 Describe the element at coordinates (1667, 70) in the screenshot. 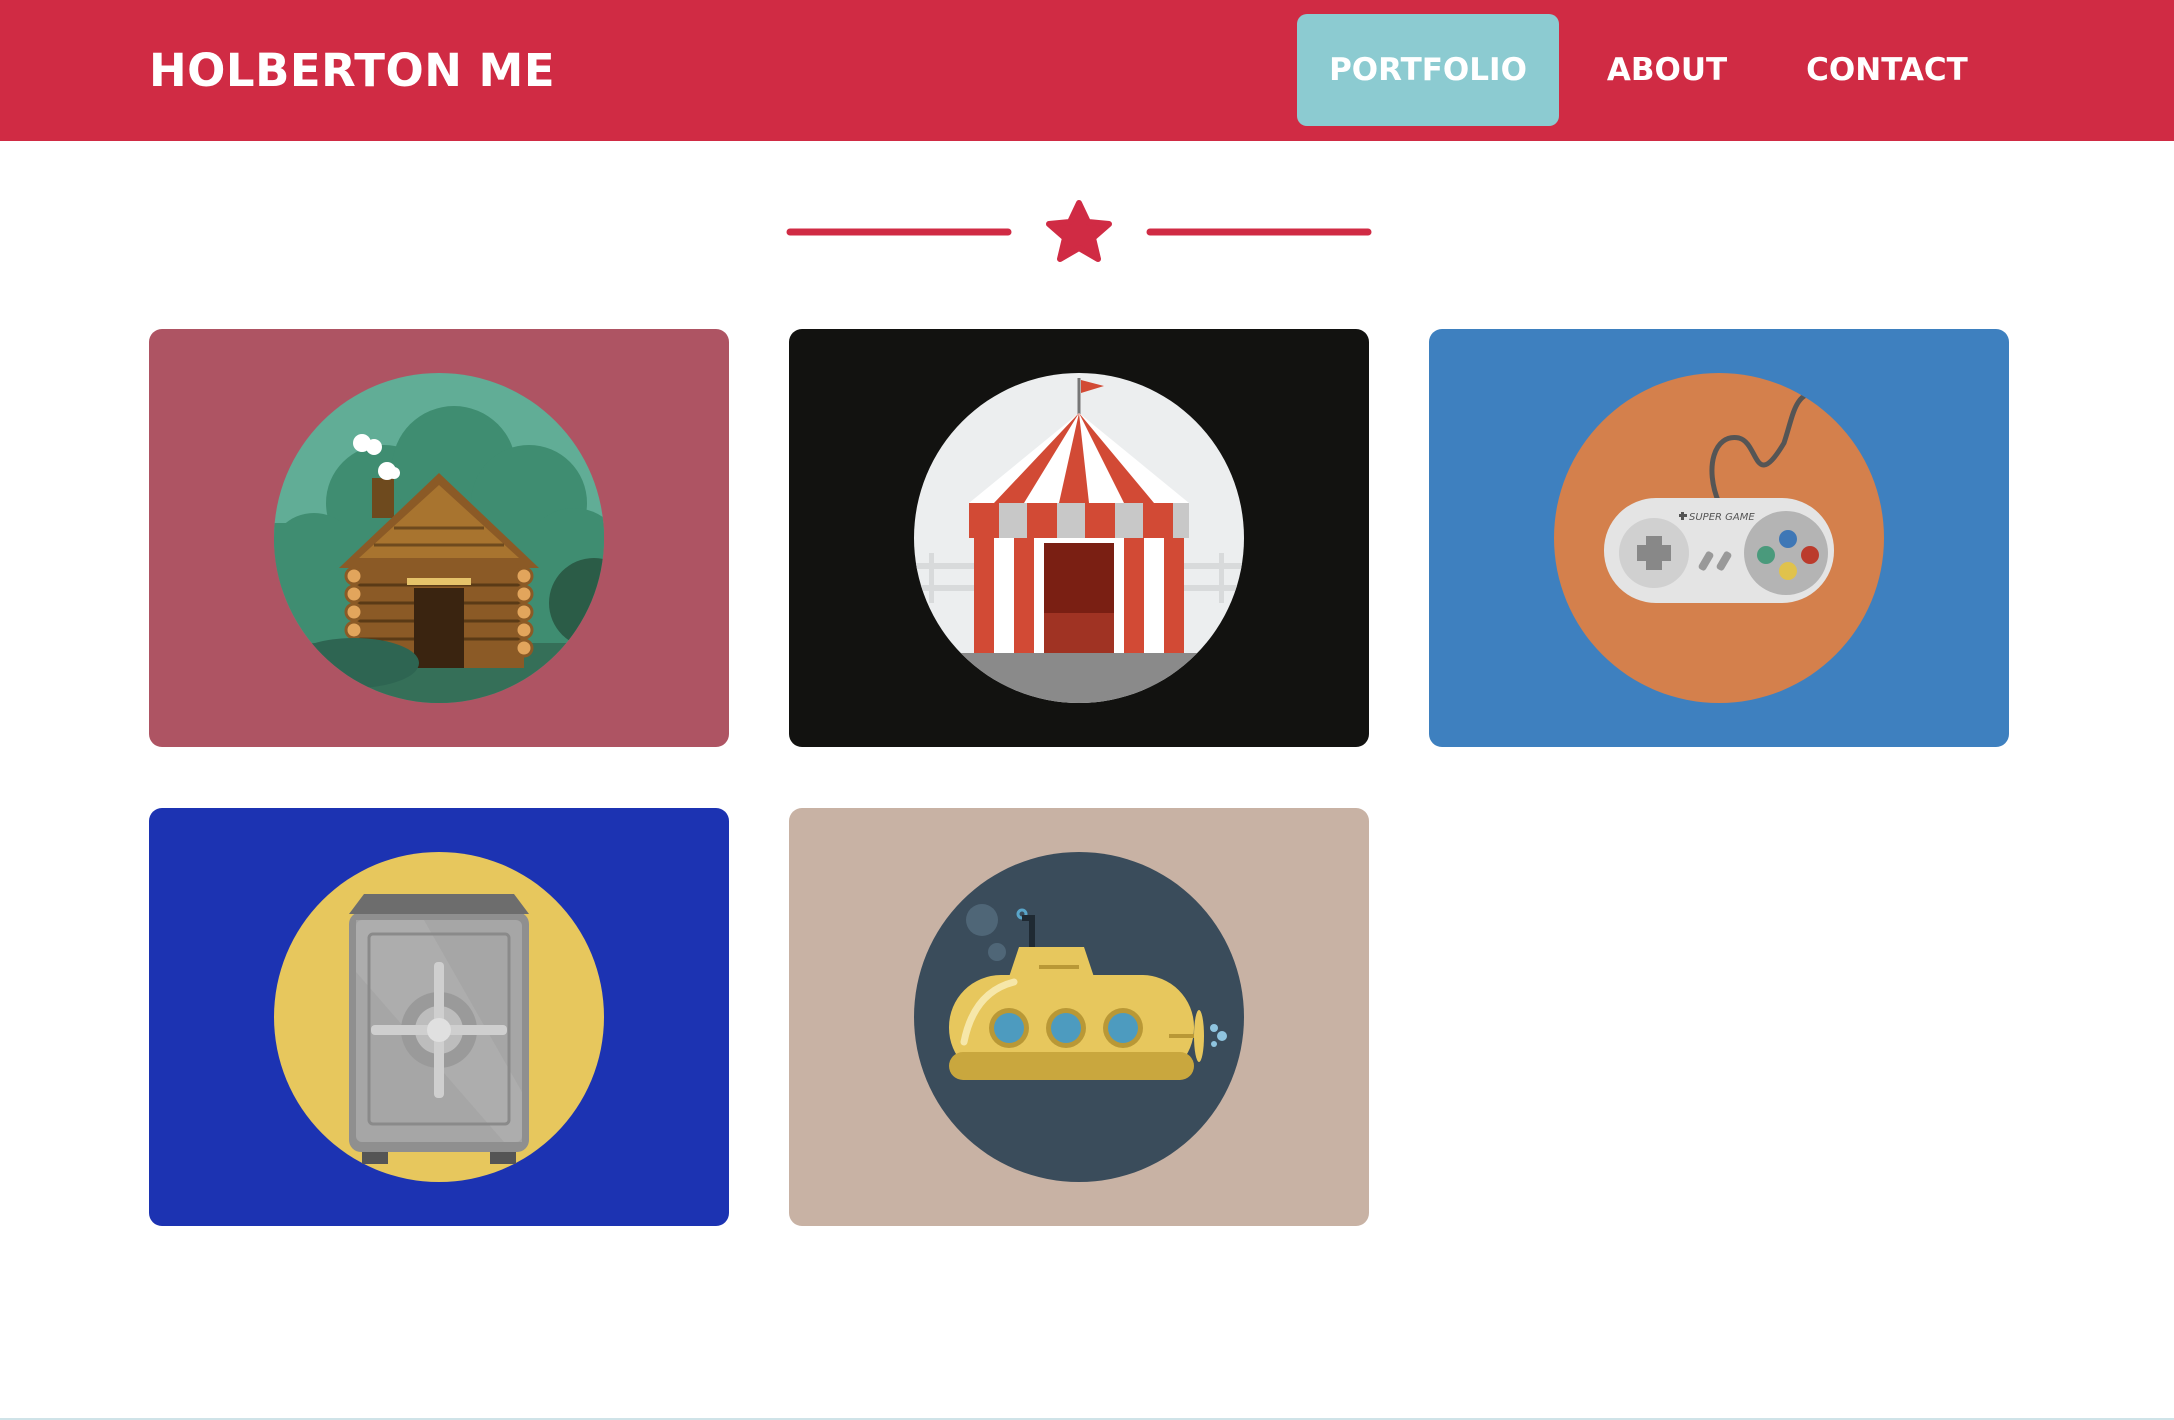

I see `nav-about: ABOUT` at that location.